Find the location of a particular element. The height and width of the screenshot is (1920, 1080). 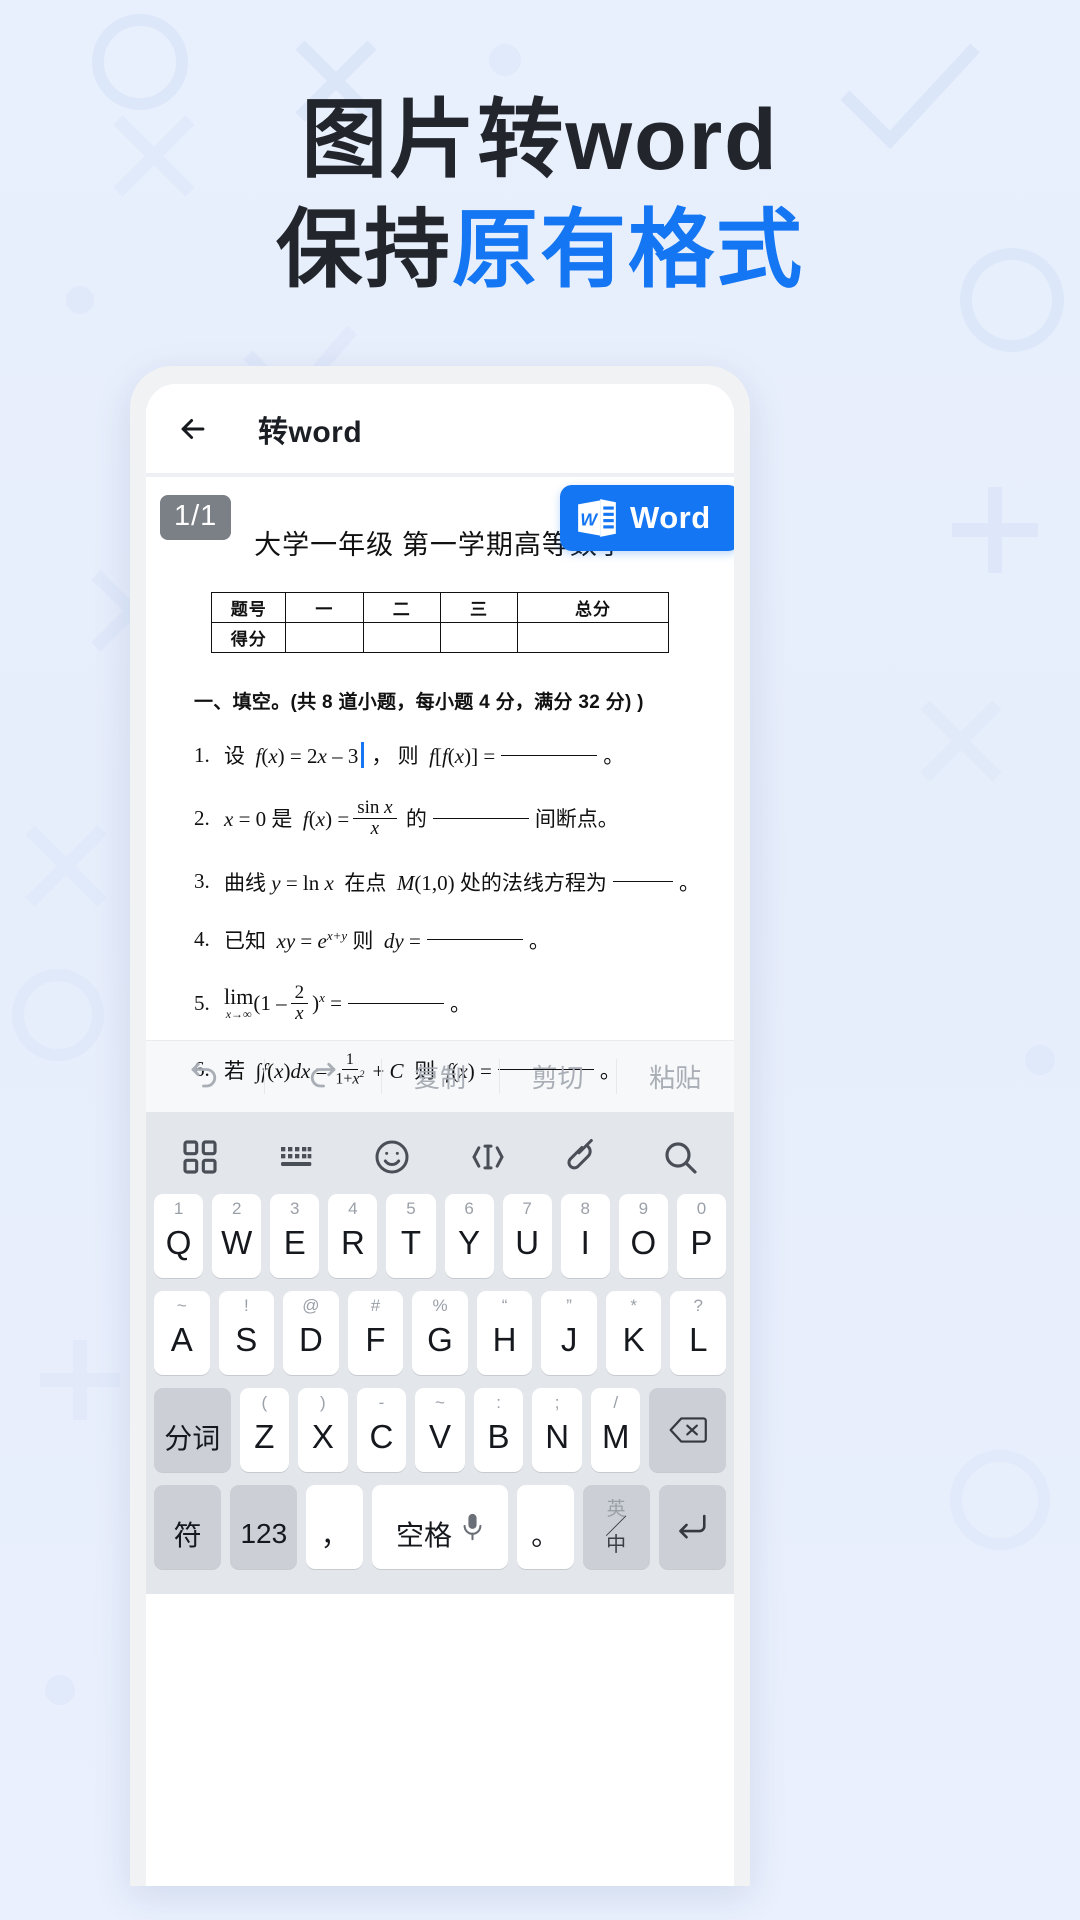

key-y: 6Y is located at coordinates (469, 1236).